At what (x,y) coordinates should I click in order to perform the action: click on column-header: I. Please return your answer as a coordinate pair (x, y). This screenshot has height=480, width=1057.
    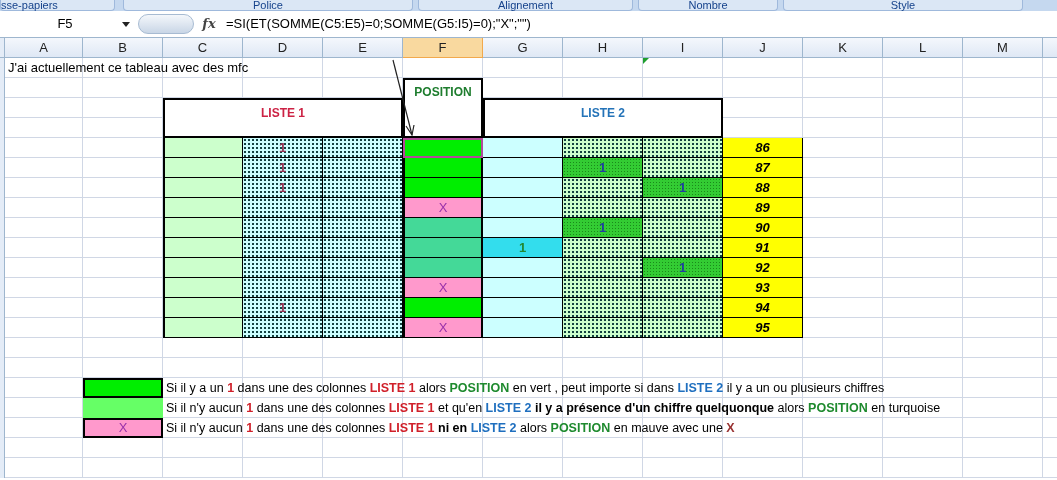
    Looking at the image, I should click on (683, 48).